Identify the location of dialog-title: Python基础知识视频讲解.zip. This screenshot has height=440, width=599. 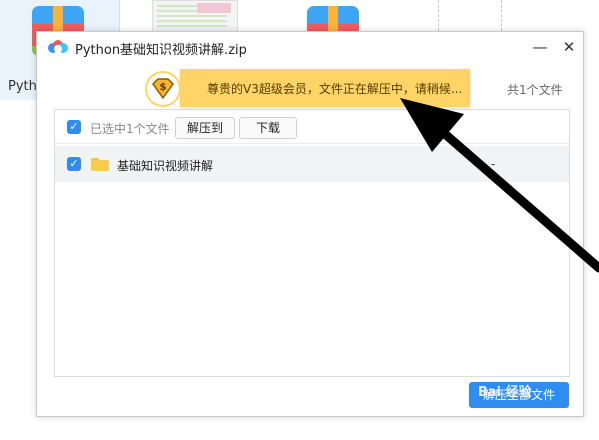
(161, 50).